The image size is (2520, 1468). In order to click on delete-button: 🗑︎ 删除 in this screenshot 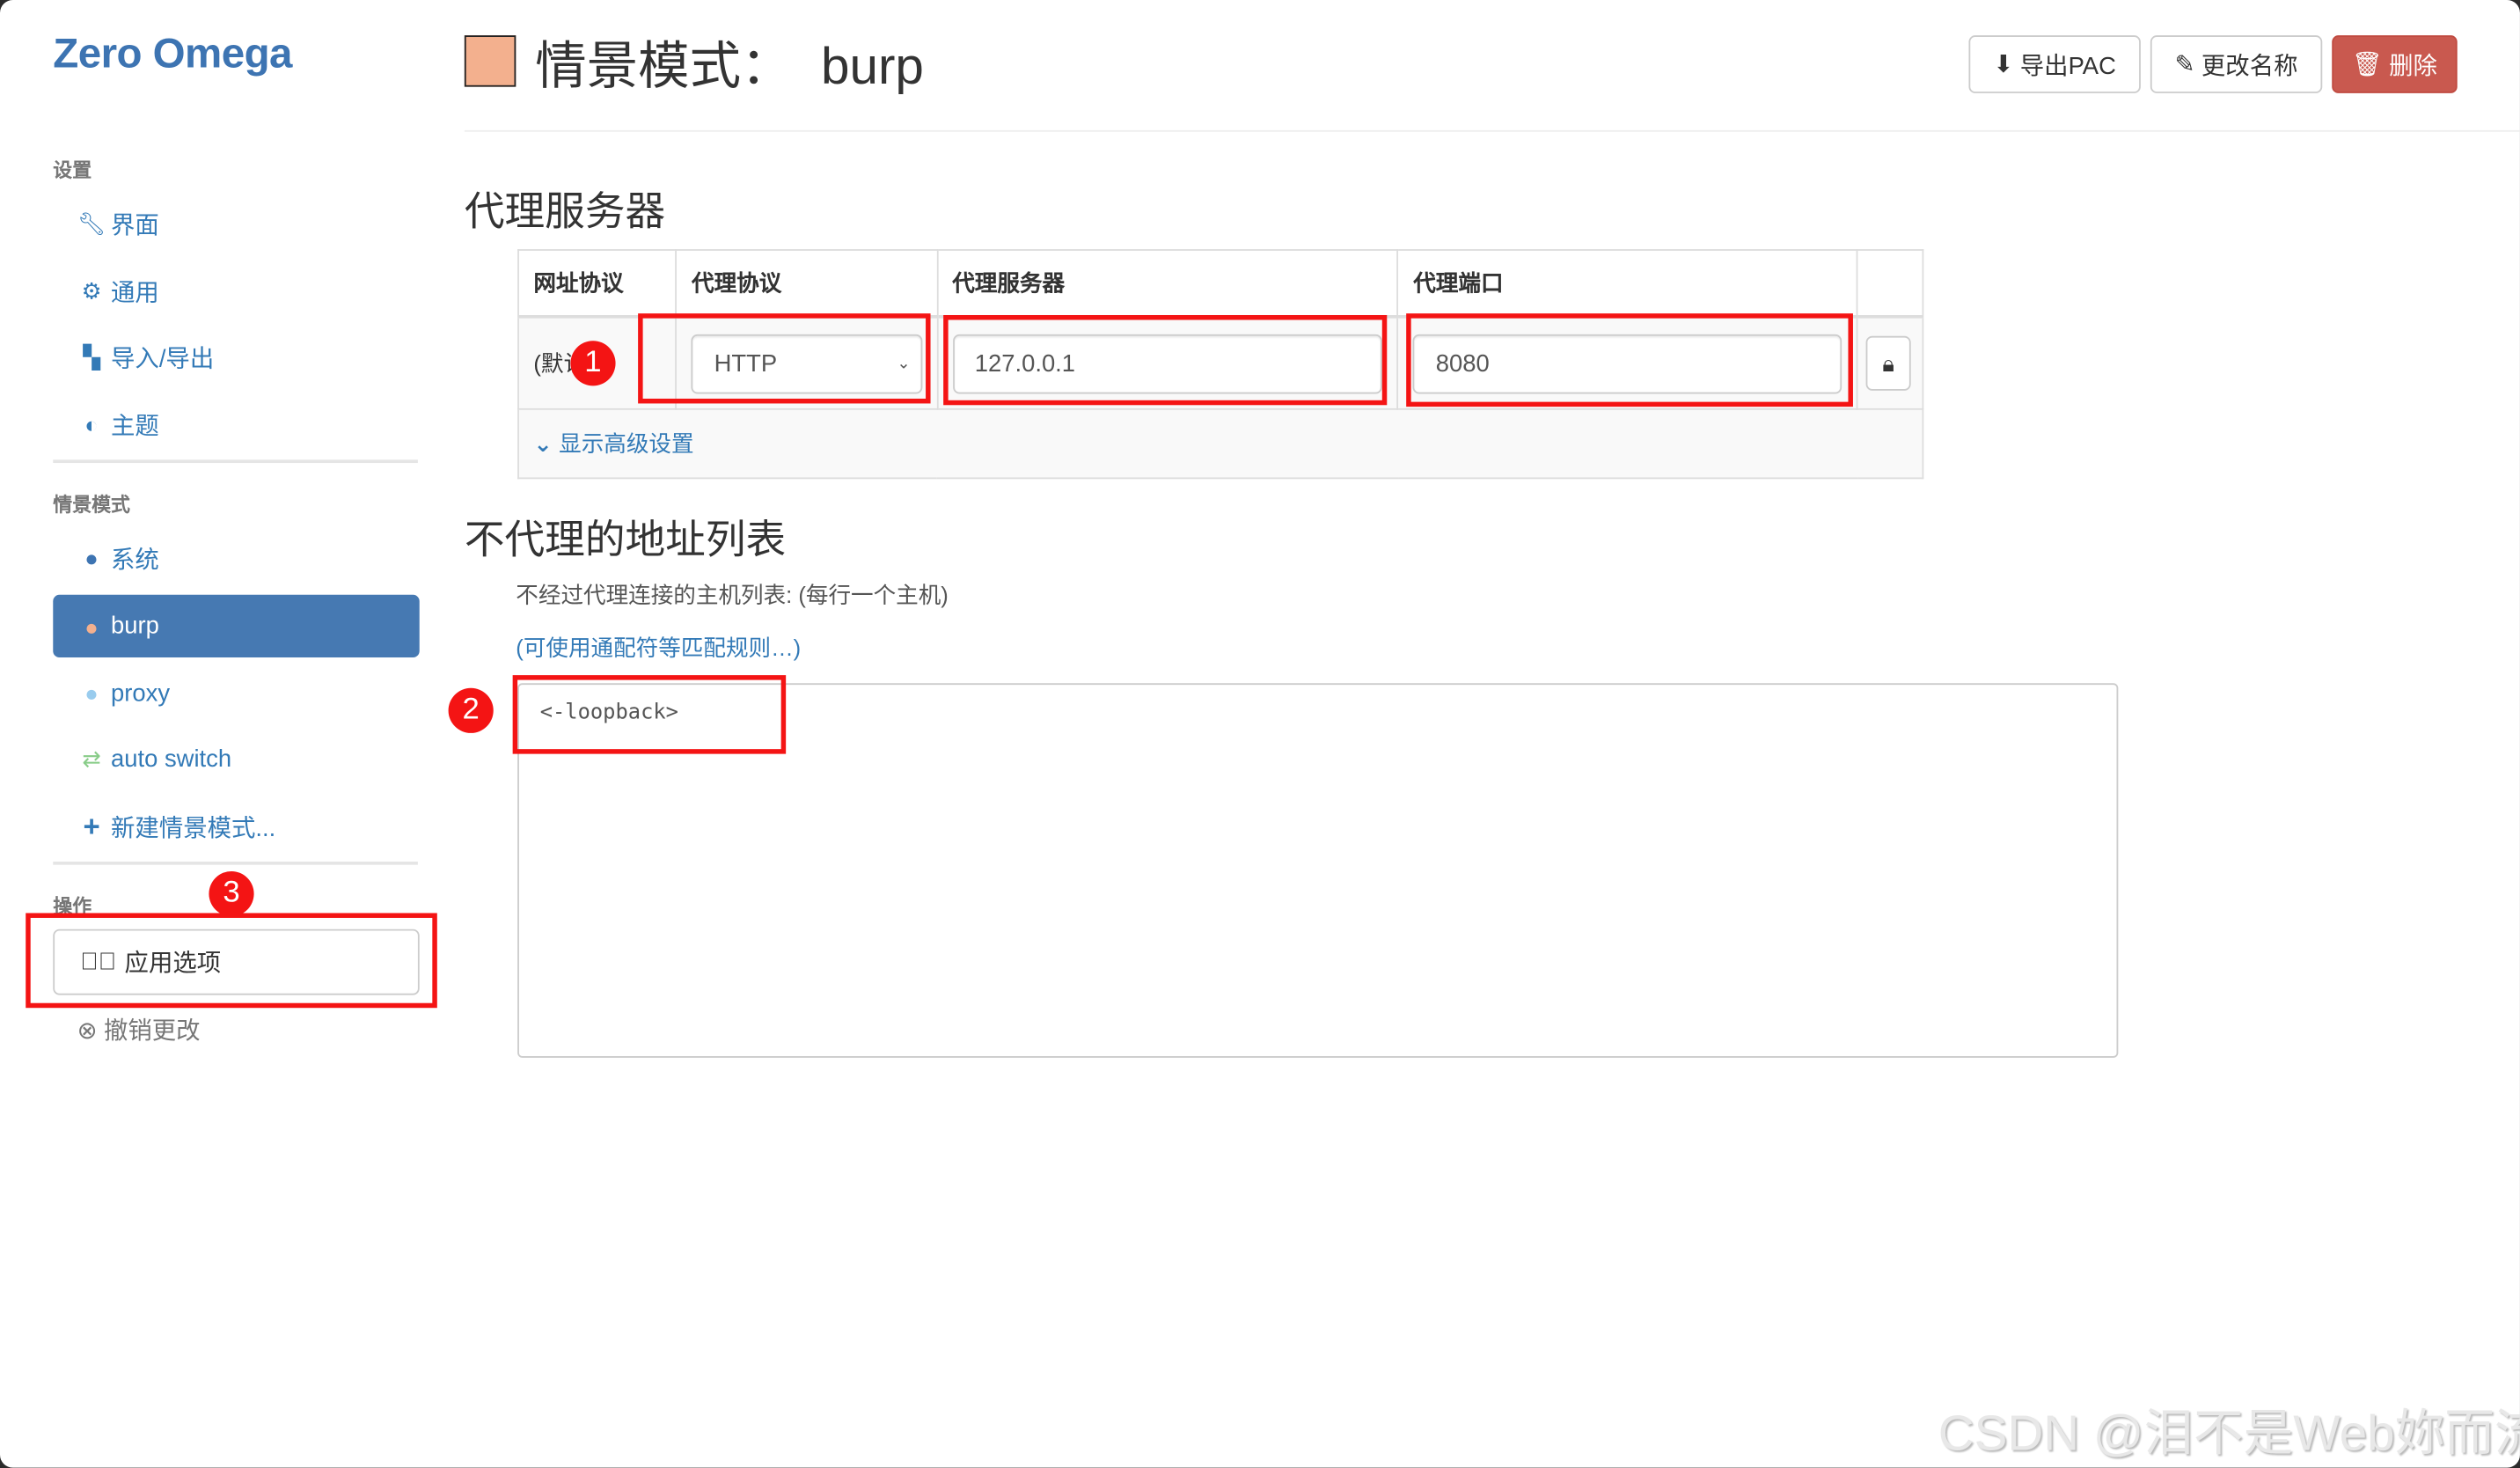, I will do `click(2395, 64)`.